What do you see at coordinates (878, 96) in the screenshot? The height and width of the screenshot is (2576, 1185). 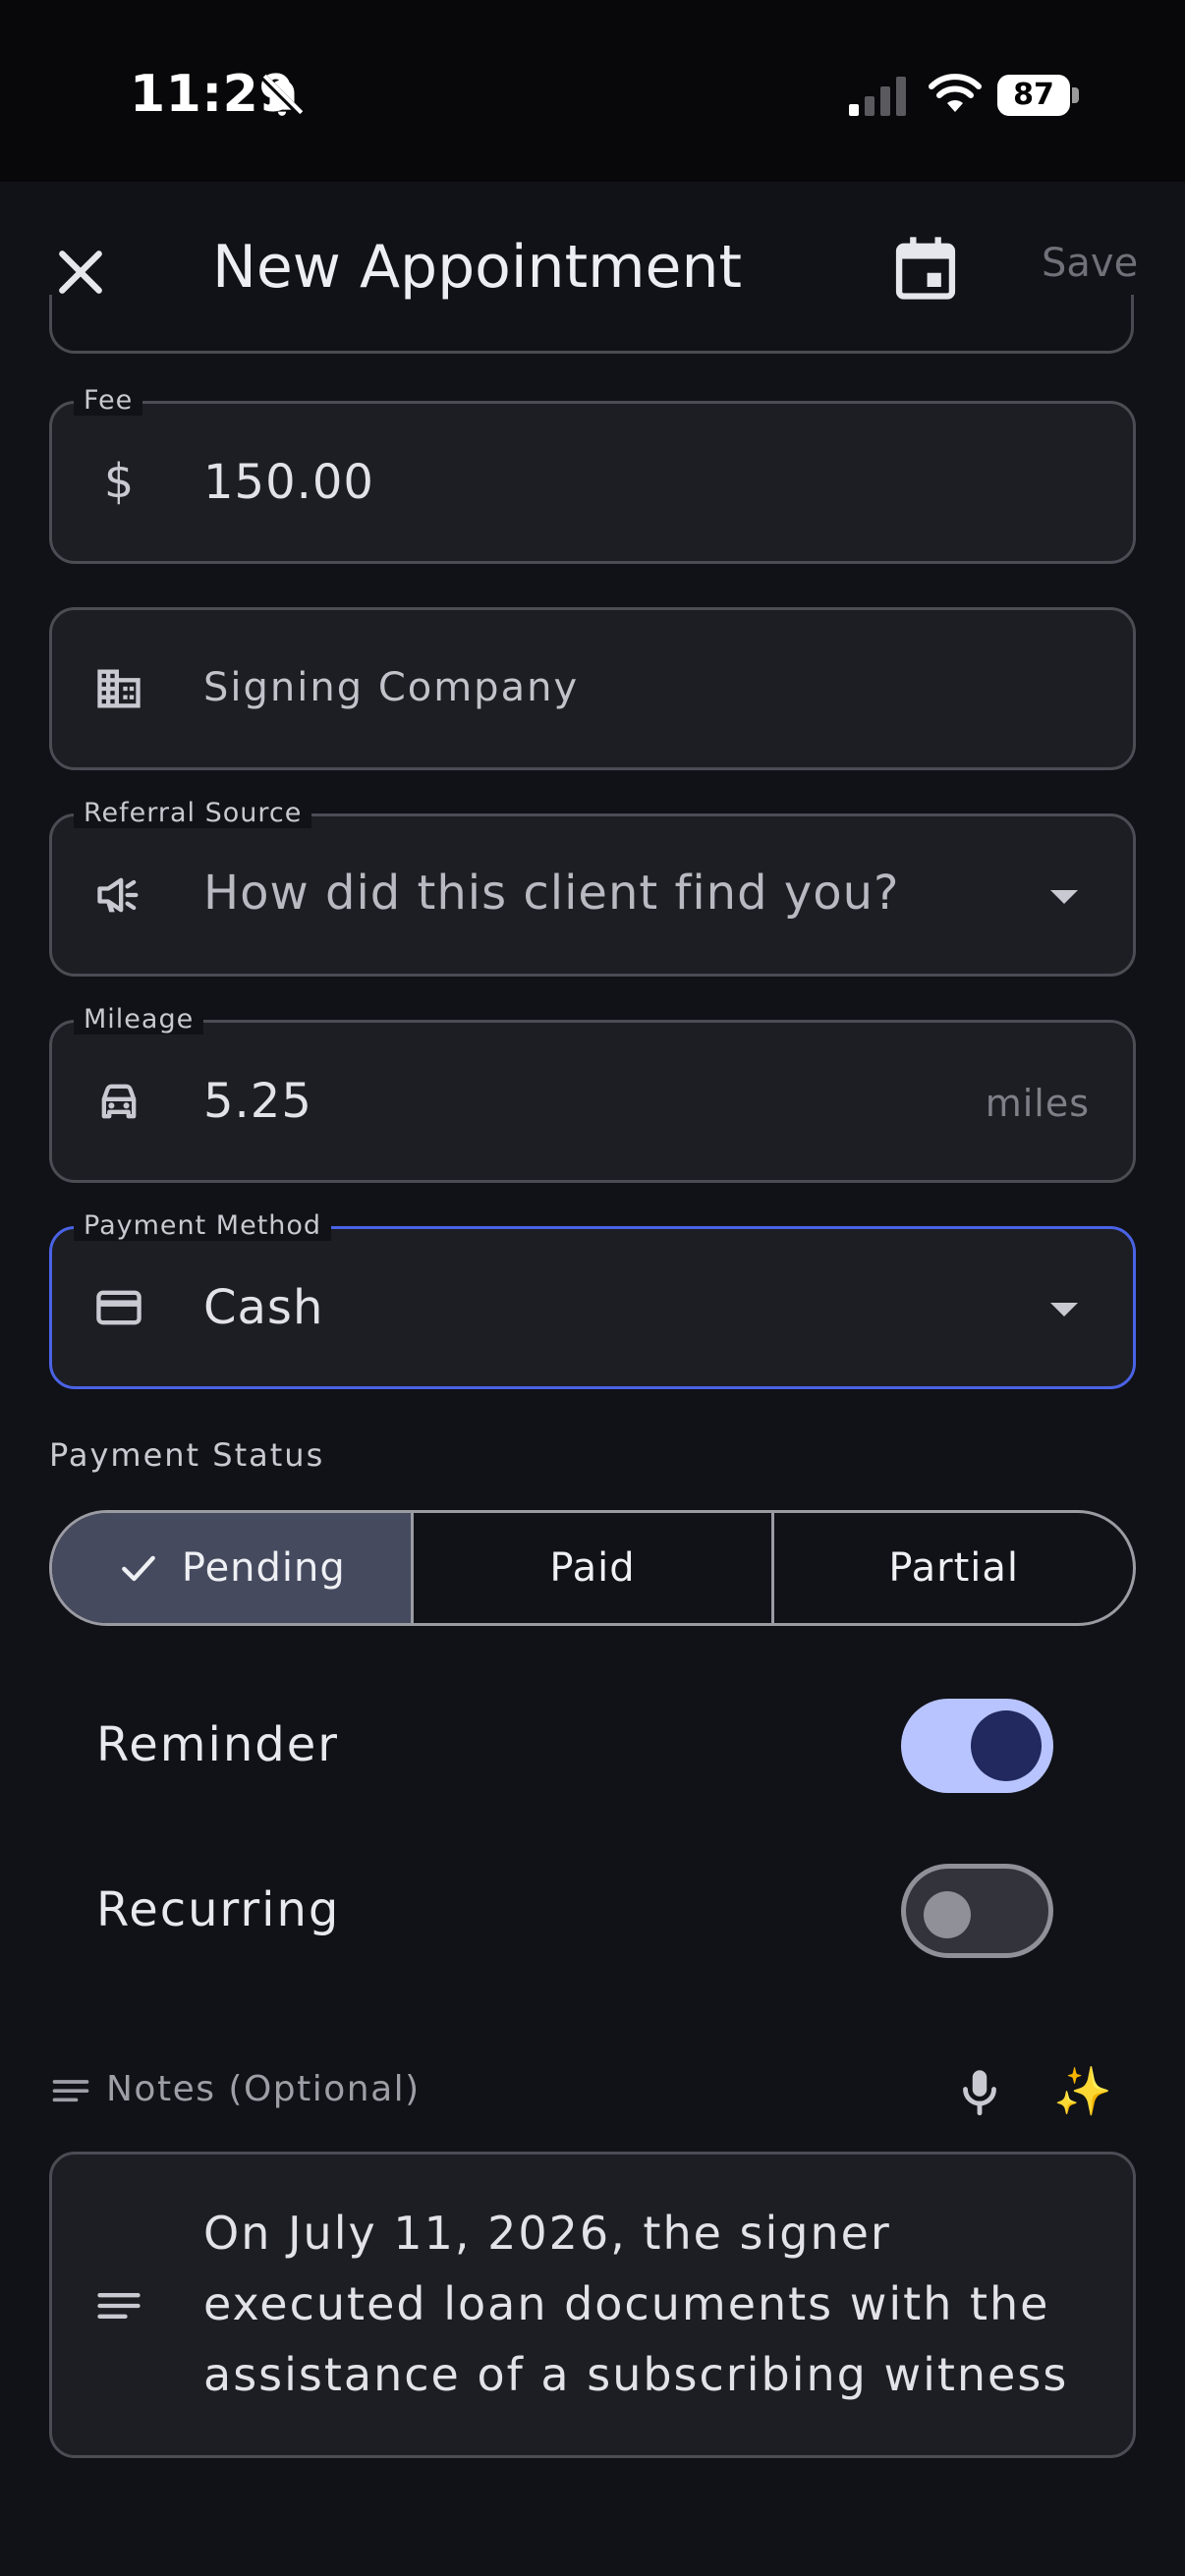 I see `cellular-signal-icon` at bounding box center [878, 96].